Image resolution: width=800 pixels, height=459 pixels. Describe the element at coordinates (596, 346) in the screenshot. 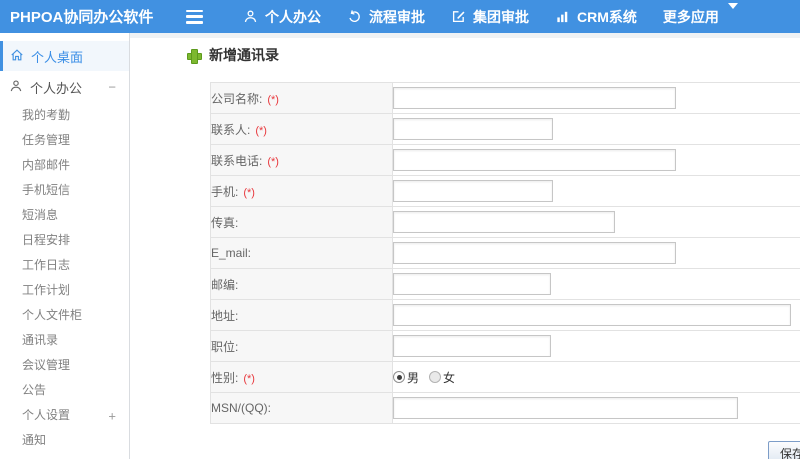

I see `field-value-cell-position` at that location.